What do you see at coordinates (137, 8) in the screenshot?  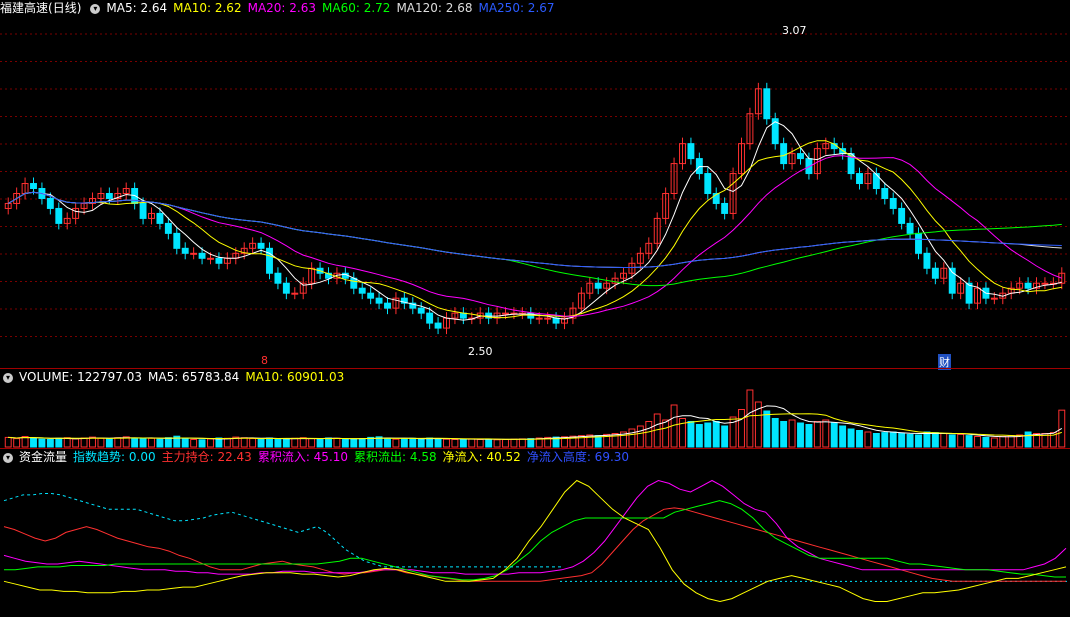 I see `ma-legend-item-0: MA5: 2.64` at bounding box center [137, 8].